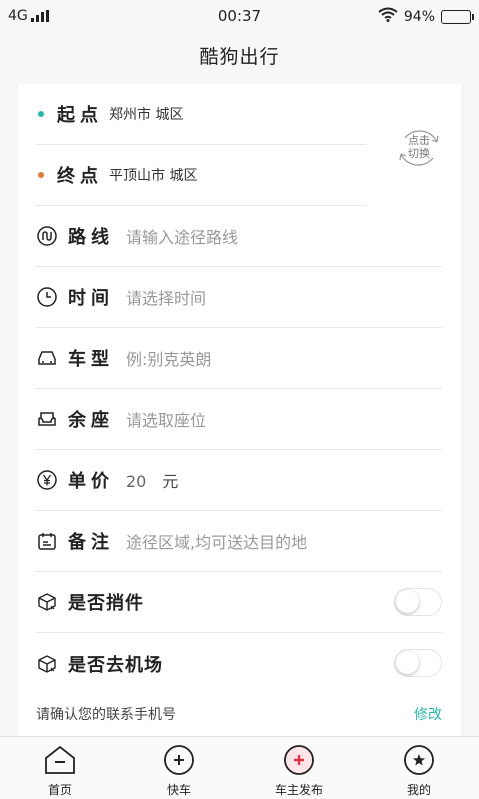 The height and width of the screenshot is (799, 479). What do you see at coordinates (47, 236) in the screenshot?
I see `route-icon` at bounding box center [47, 236].